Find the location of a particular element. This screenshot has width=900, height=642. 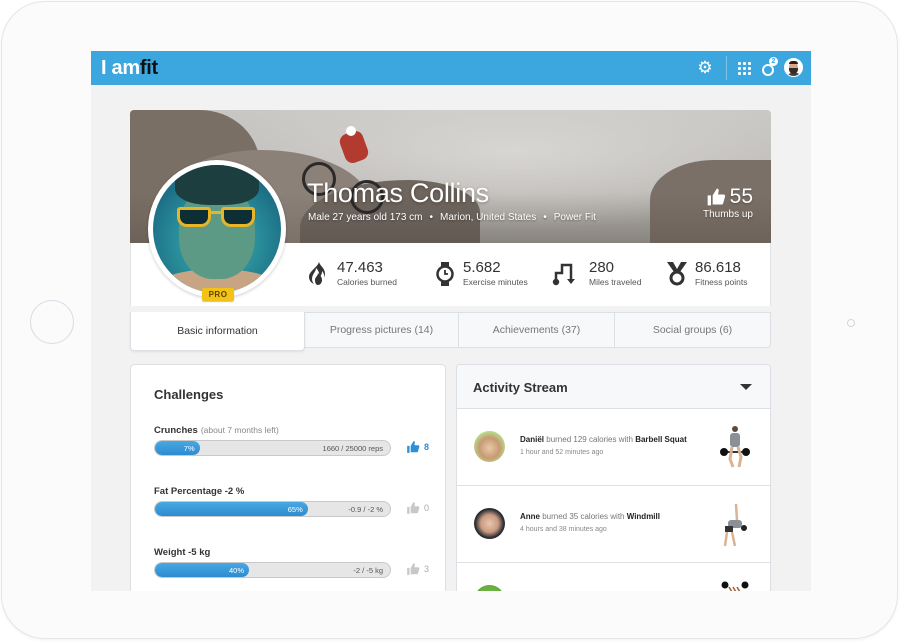

stat-exercise-minutes: 5.682 Exercise minutes is located at coordinates (481, 273).